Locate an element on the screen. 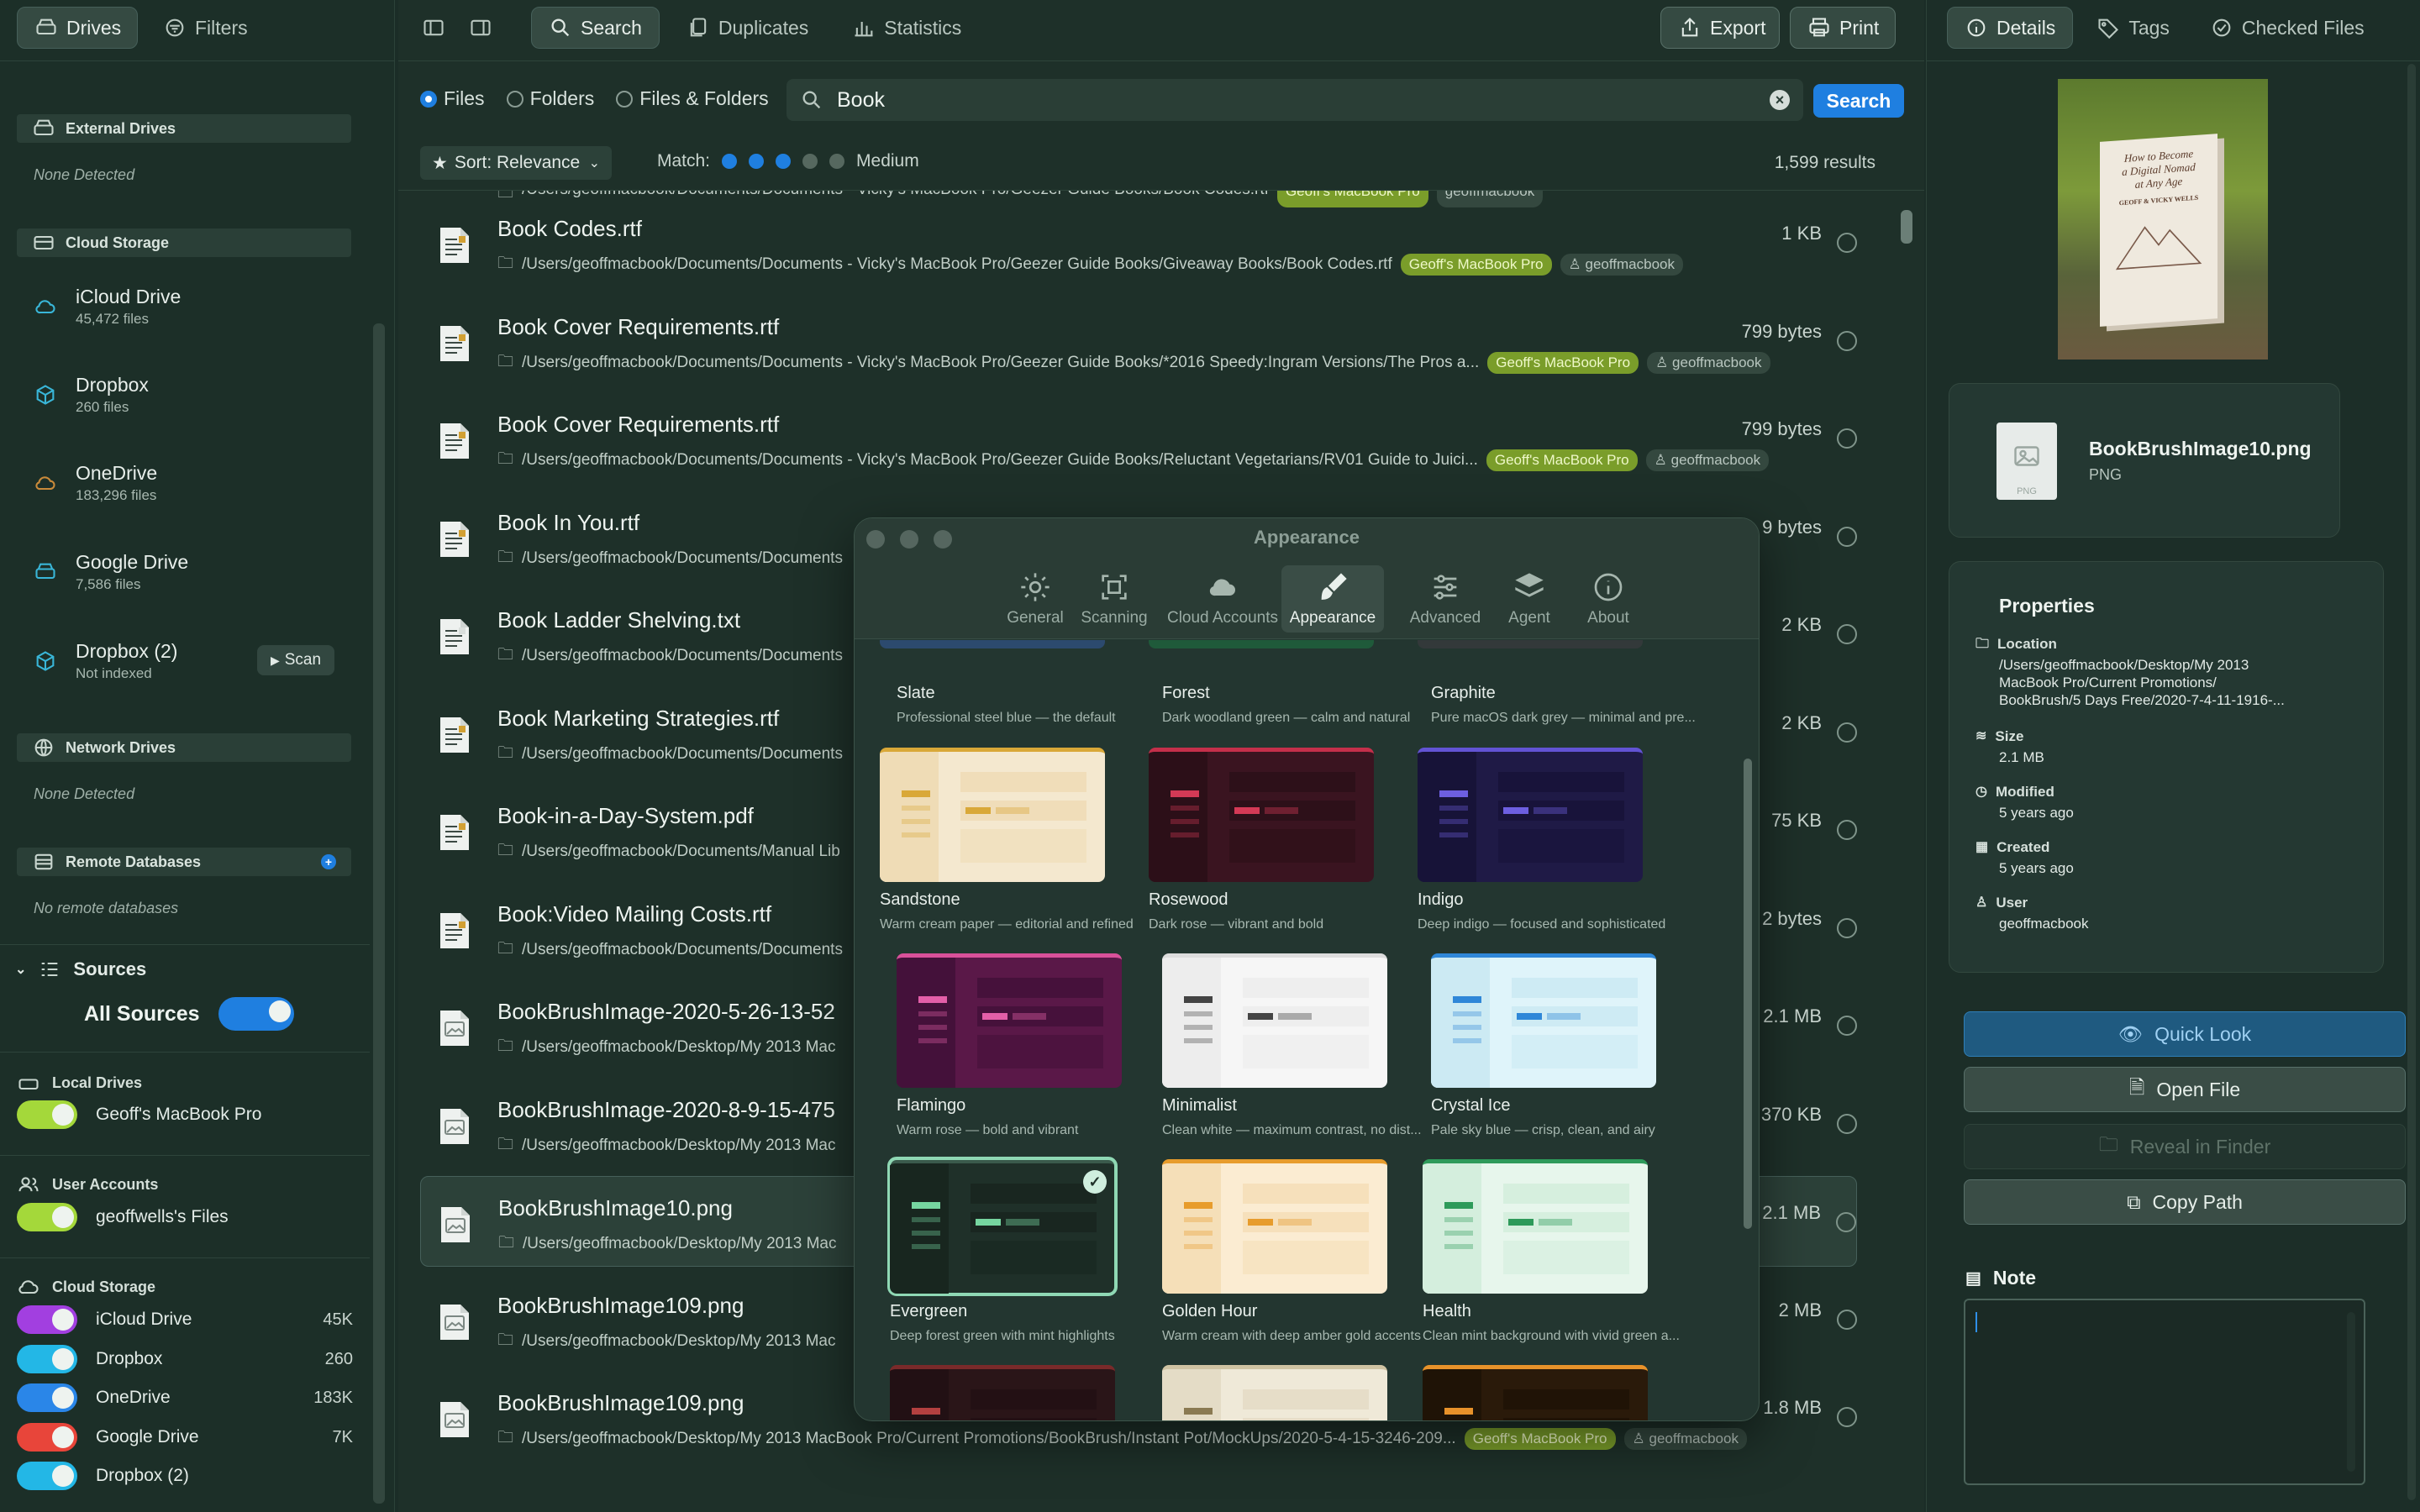 The width and height of the screenshot is (2420, 1512). sidebar-right-icon is located at coordinates (481, 28).